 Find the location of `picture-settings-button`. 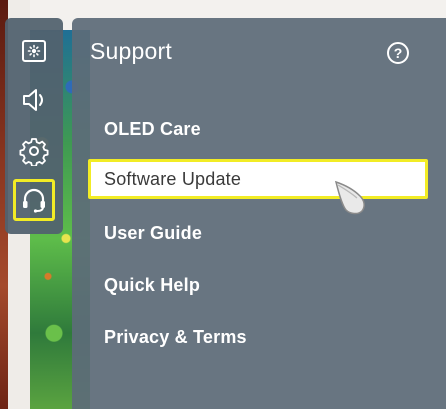

picture-settings-button is located at coordinates (34, 51).